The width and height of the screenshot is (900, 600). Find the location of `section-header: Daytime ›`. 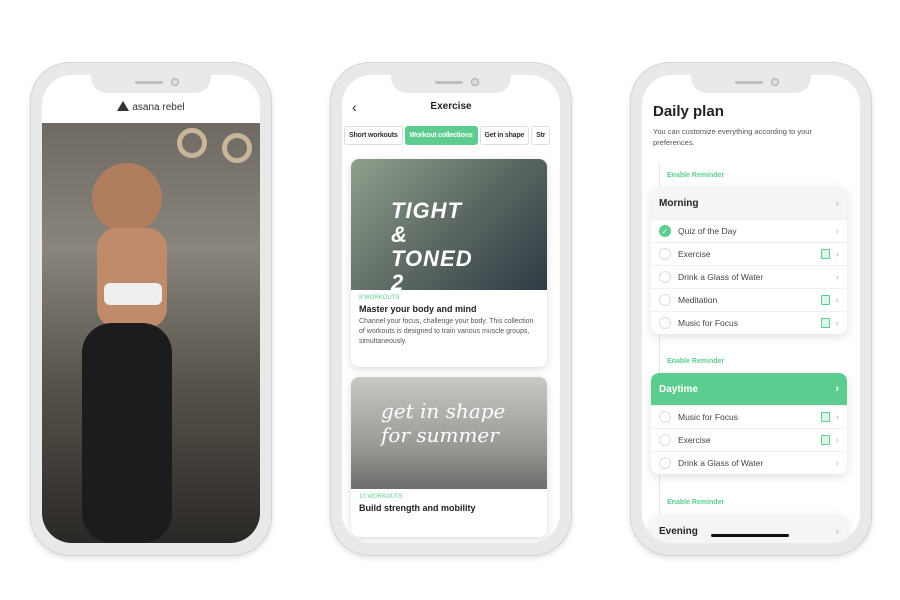

section-header: Daytime › is located at coordinates (749, 389).